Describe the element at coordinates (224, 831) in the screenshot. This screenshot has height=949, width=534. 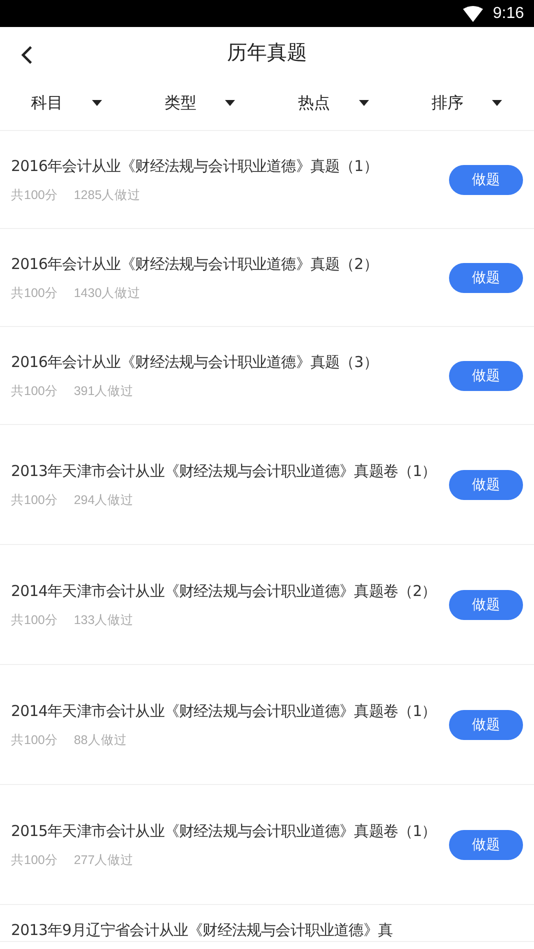
I see `paper-title: 2015年天津市会计从业《财经法规与会计职业道德》真题卷（1）` at that location.